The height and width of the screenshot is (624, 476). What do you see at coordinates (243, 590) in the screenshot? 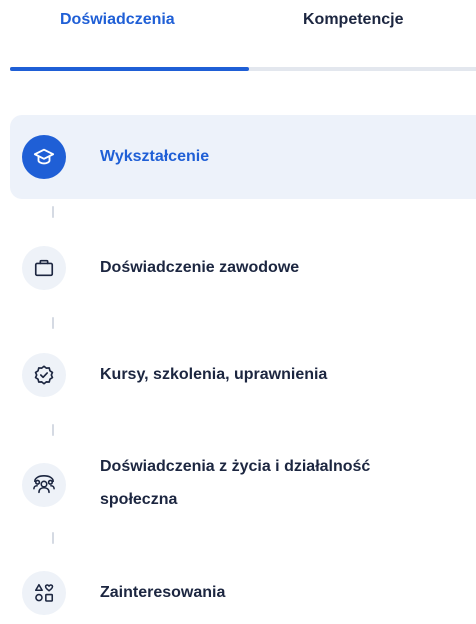
I see `step-zainteresowania: Zainteresowania` at bounding box center [243, 590].